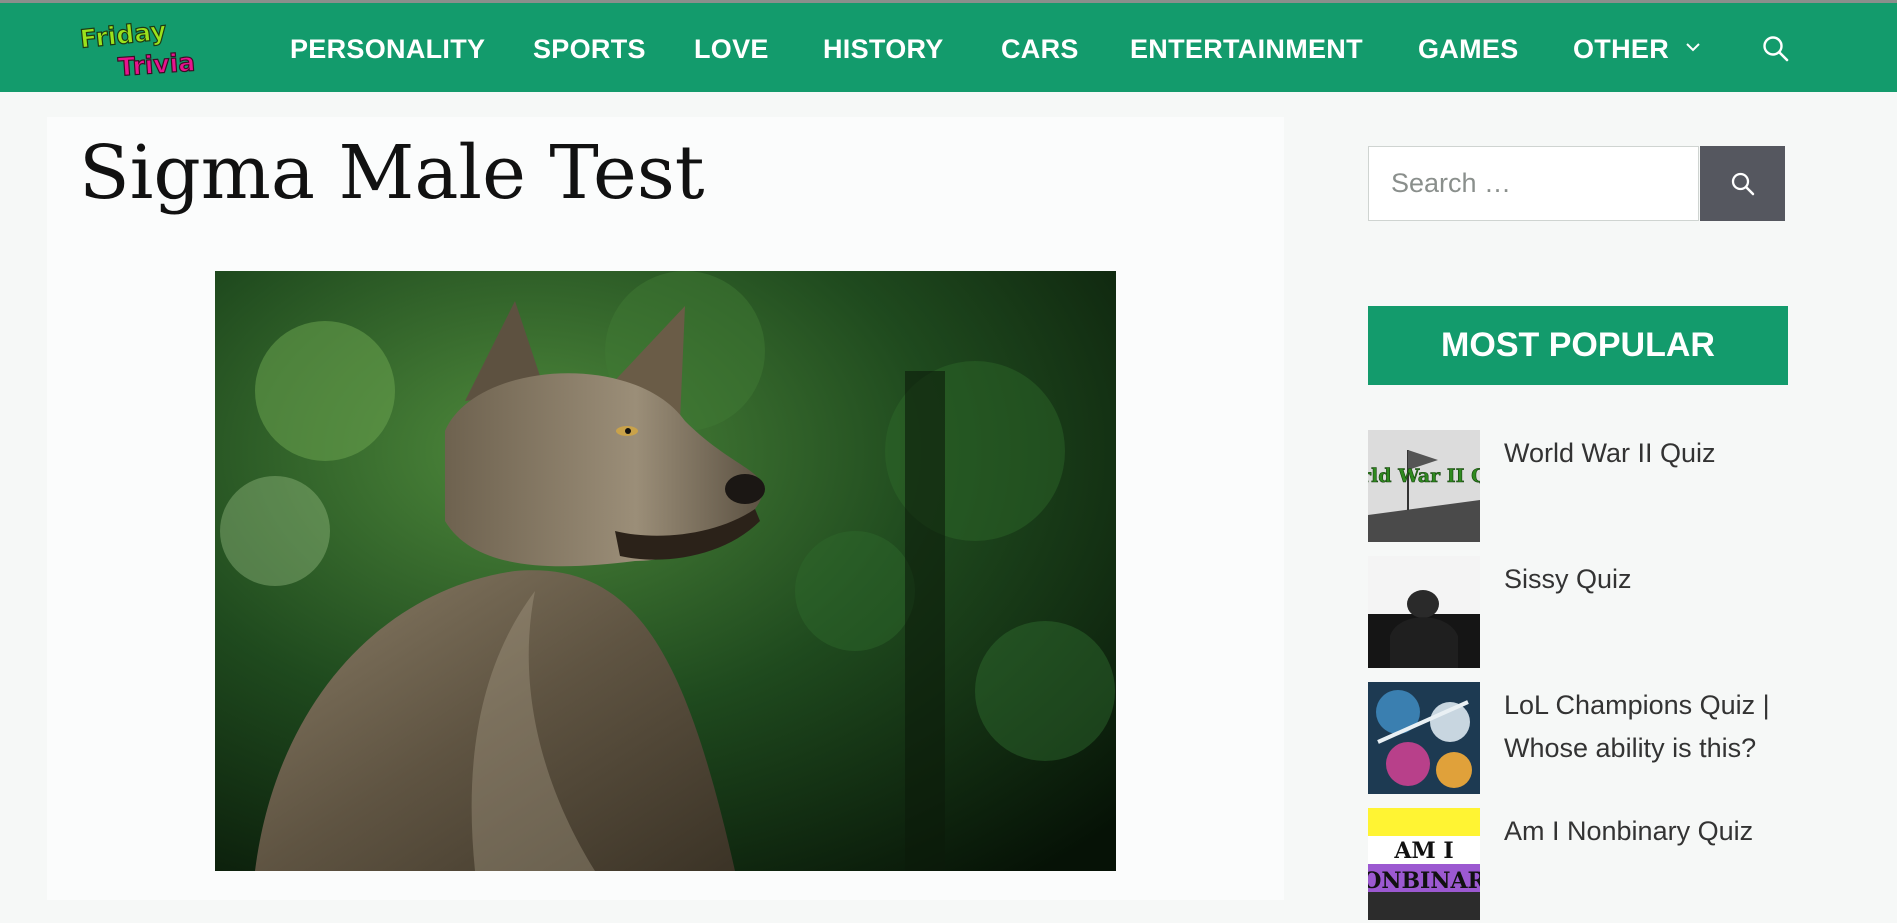  What do you see at coordinates (1468, 49) in the screenshot?
I see `nav-item-games: GAMES` at bounding box center [1468, 49].